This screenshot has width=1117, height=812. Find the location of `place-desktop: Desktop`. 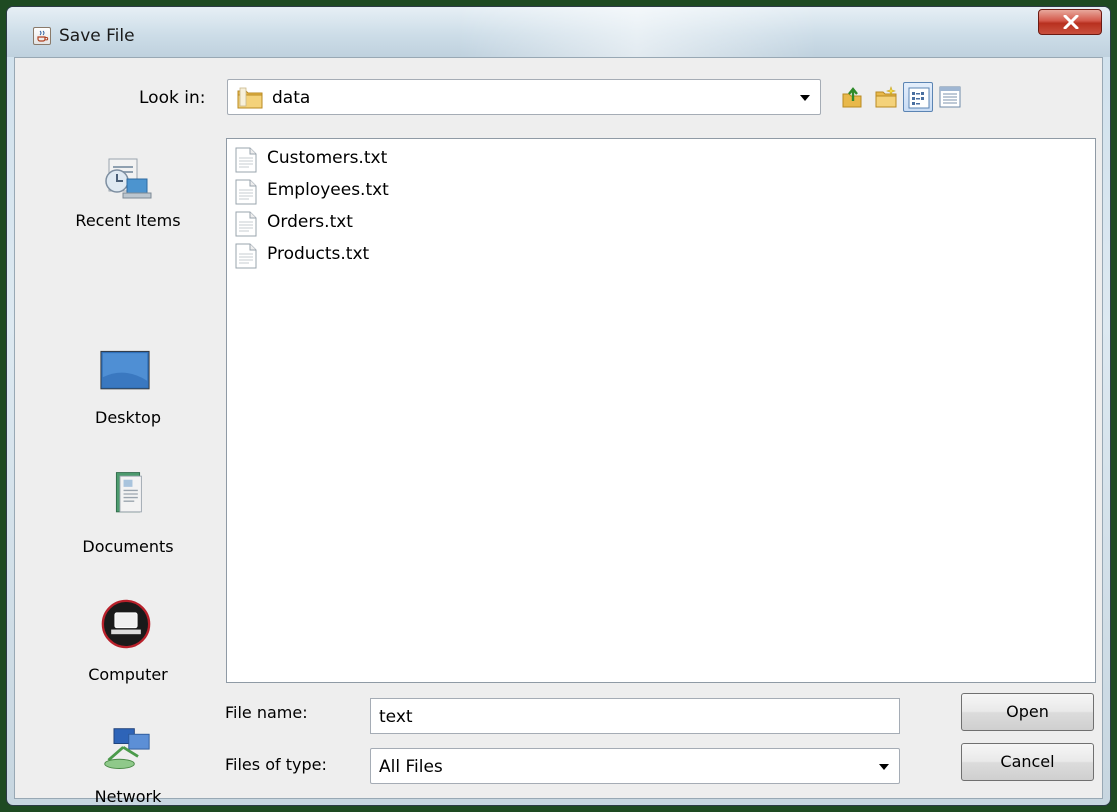

place-desktop: Desktop is located at coordinates (128, 406).